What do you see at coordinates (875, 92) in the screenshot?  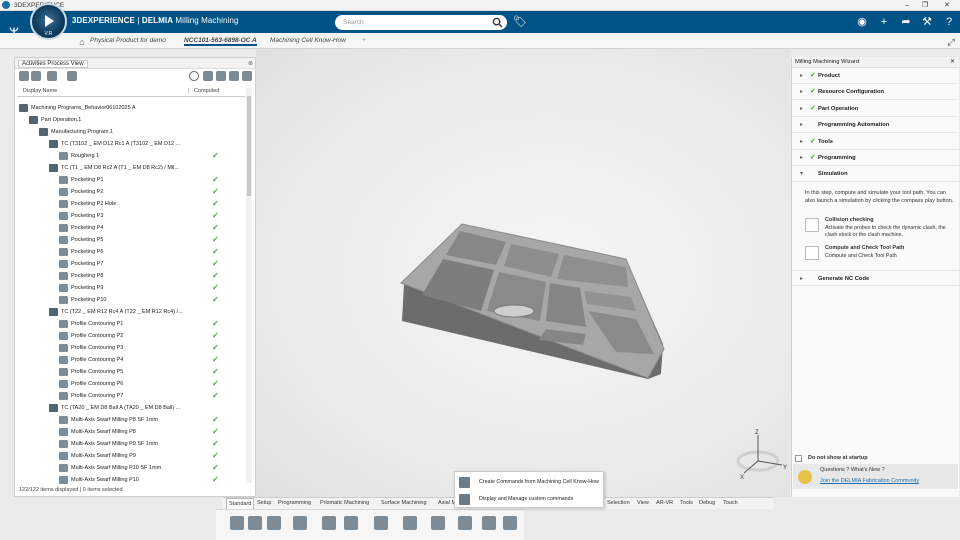 I see `wizard-step: ▸ ✓ Resource Configuration` at bounding box center [875, 92].